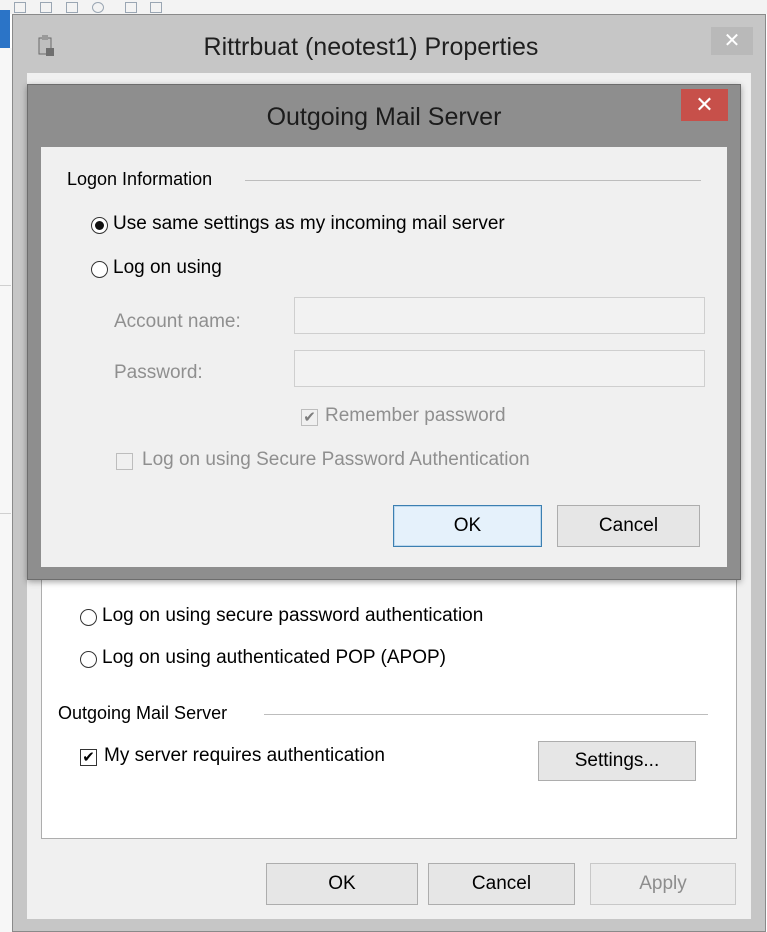  What do you see at coordinates (384, 117) in the screenshot?
I see `dialog-title: Outgoing Mail Server` at bounding box center [384, 117].